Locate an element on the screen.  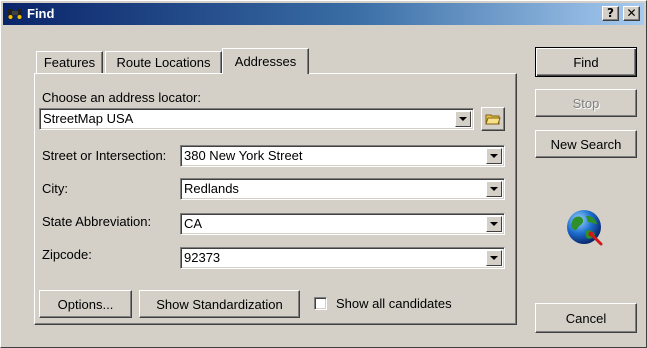
tab-features: Features is located at coordinates (69, 62).